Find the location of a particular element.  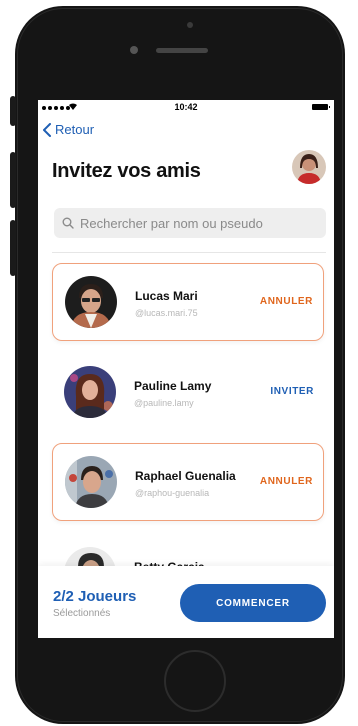

friend-handle: @lucas.mari.75 is located at coordinates (166, 313).